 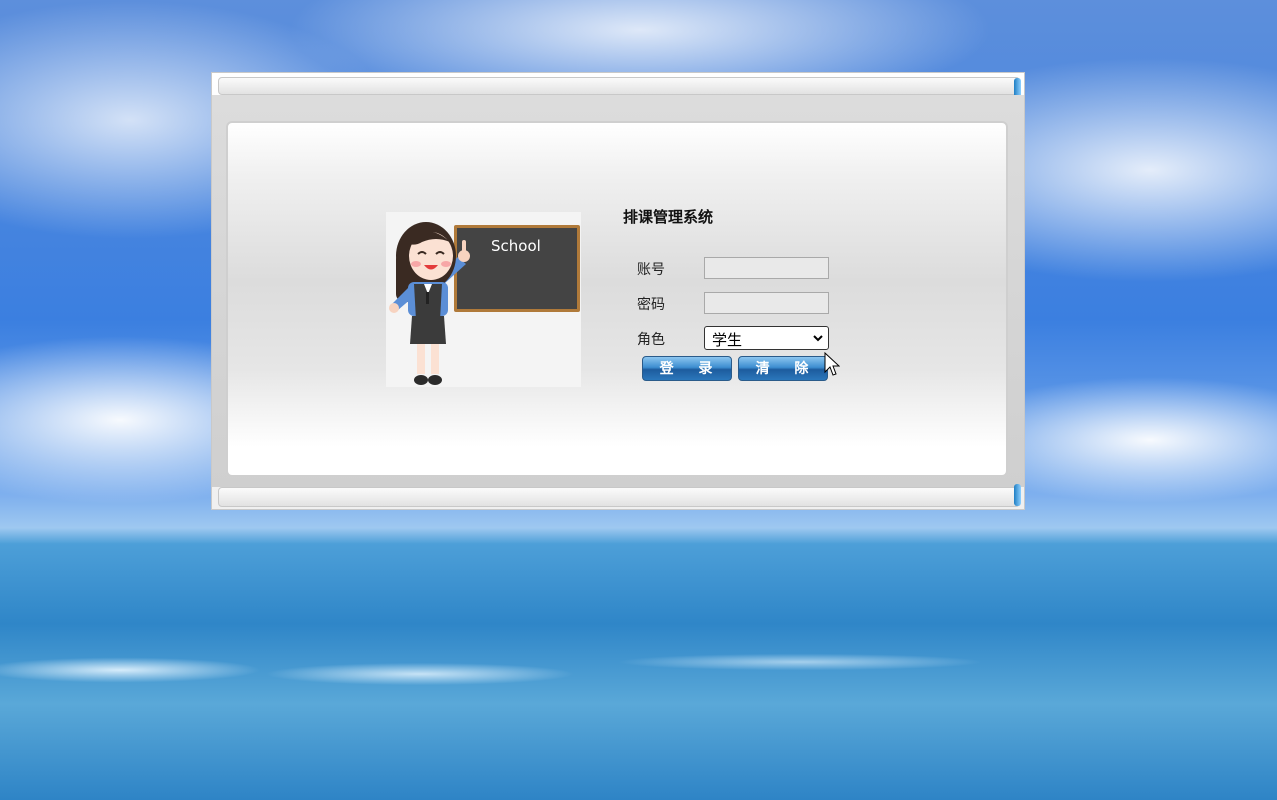 What do you see at coordinates (651, 305) in the screenshot?
I see `password-label: 密码` at bounding box center [651, 305].